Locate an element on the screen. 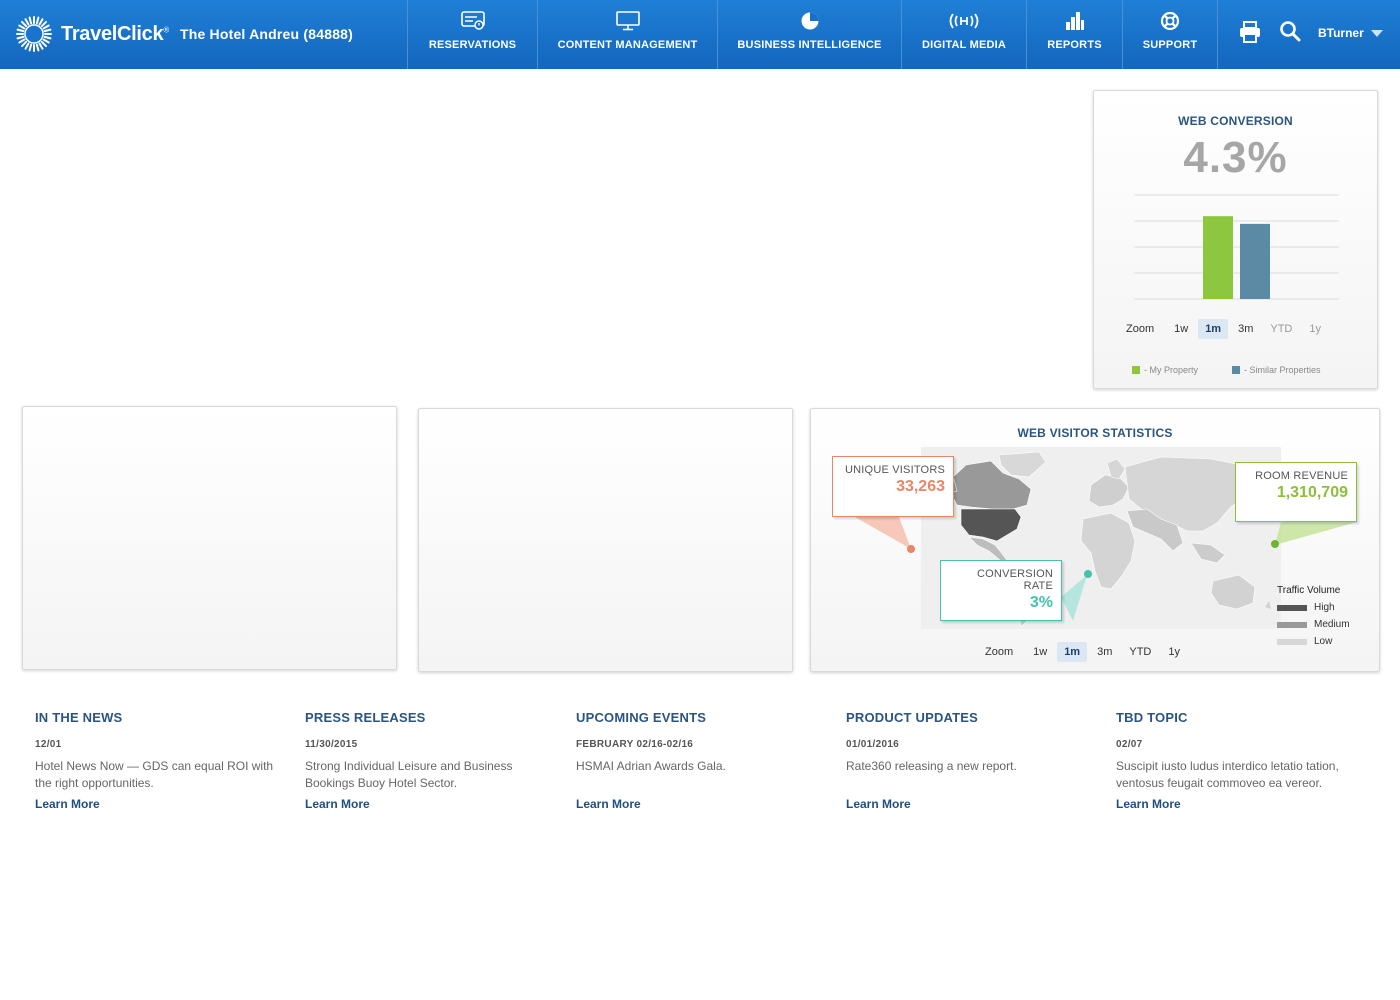 The image size is (1400, 1000). web-visitor-zoom-controls: Zoom 1w 1m 3m YTD 1y is located at coordinates (1087, 652).